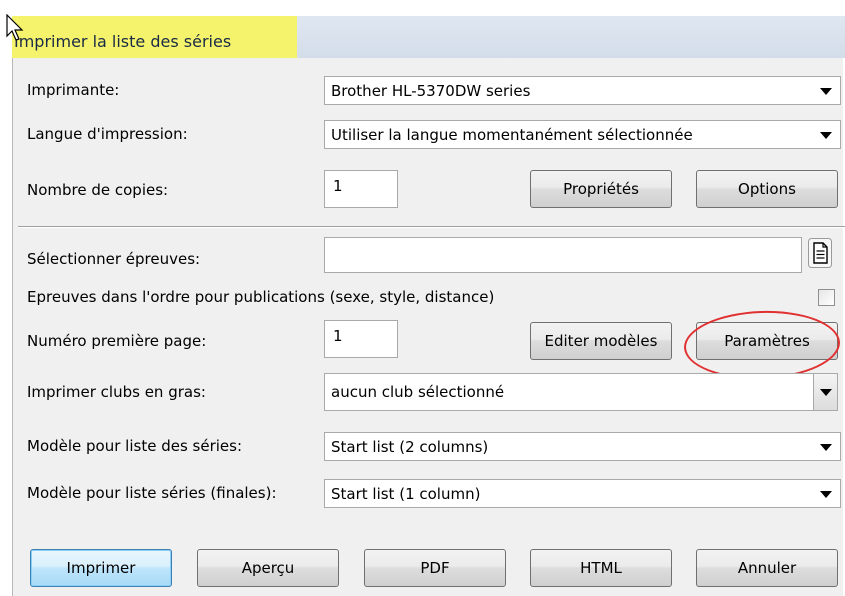 This screenshot has height=596, width=845. Describe the element at coordinates (338, 336) in the screenshot. I see `first-page-value: 1` at that location.